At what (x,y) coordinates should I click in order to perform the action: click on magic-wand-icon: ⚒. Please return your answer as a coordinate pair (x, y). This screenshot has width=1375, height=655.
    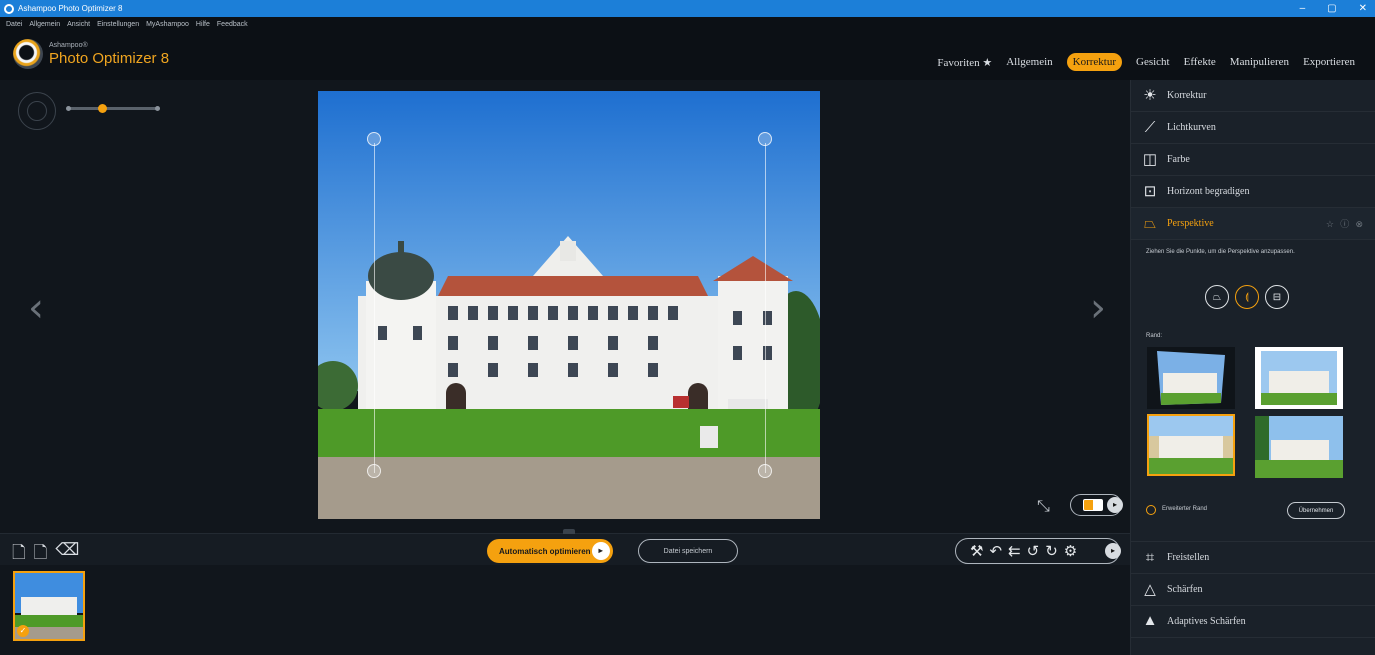
    Looking at the image, I should click on (976, 551).